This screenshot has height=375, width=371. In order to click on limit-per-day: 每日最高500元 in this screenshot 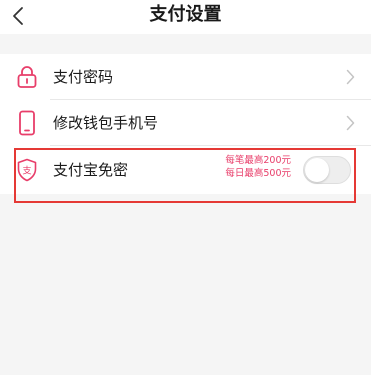, I will do `click(258, 173)`.